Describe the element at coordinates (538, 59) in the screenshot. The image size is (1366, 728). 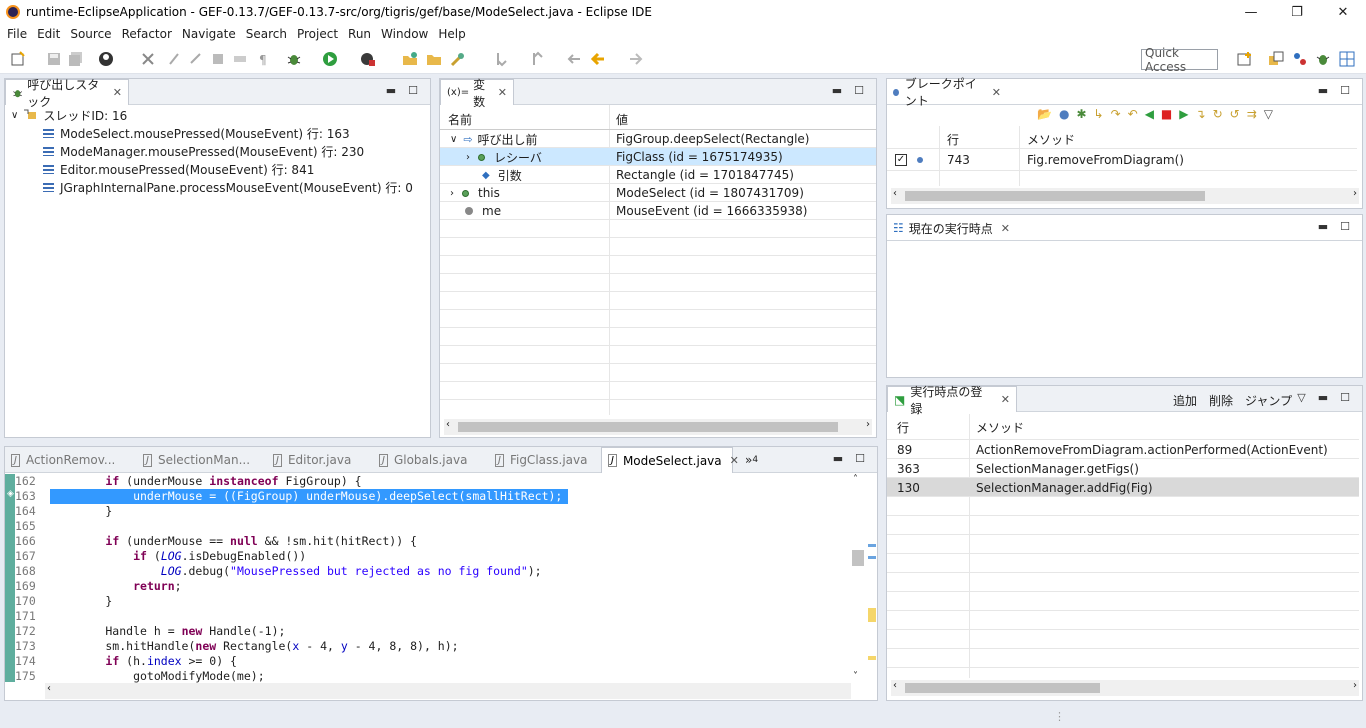
I see `prev-annotation-icon` at that location.